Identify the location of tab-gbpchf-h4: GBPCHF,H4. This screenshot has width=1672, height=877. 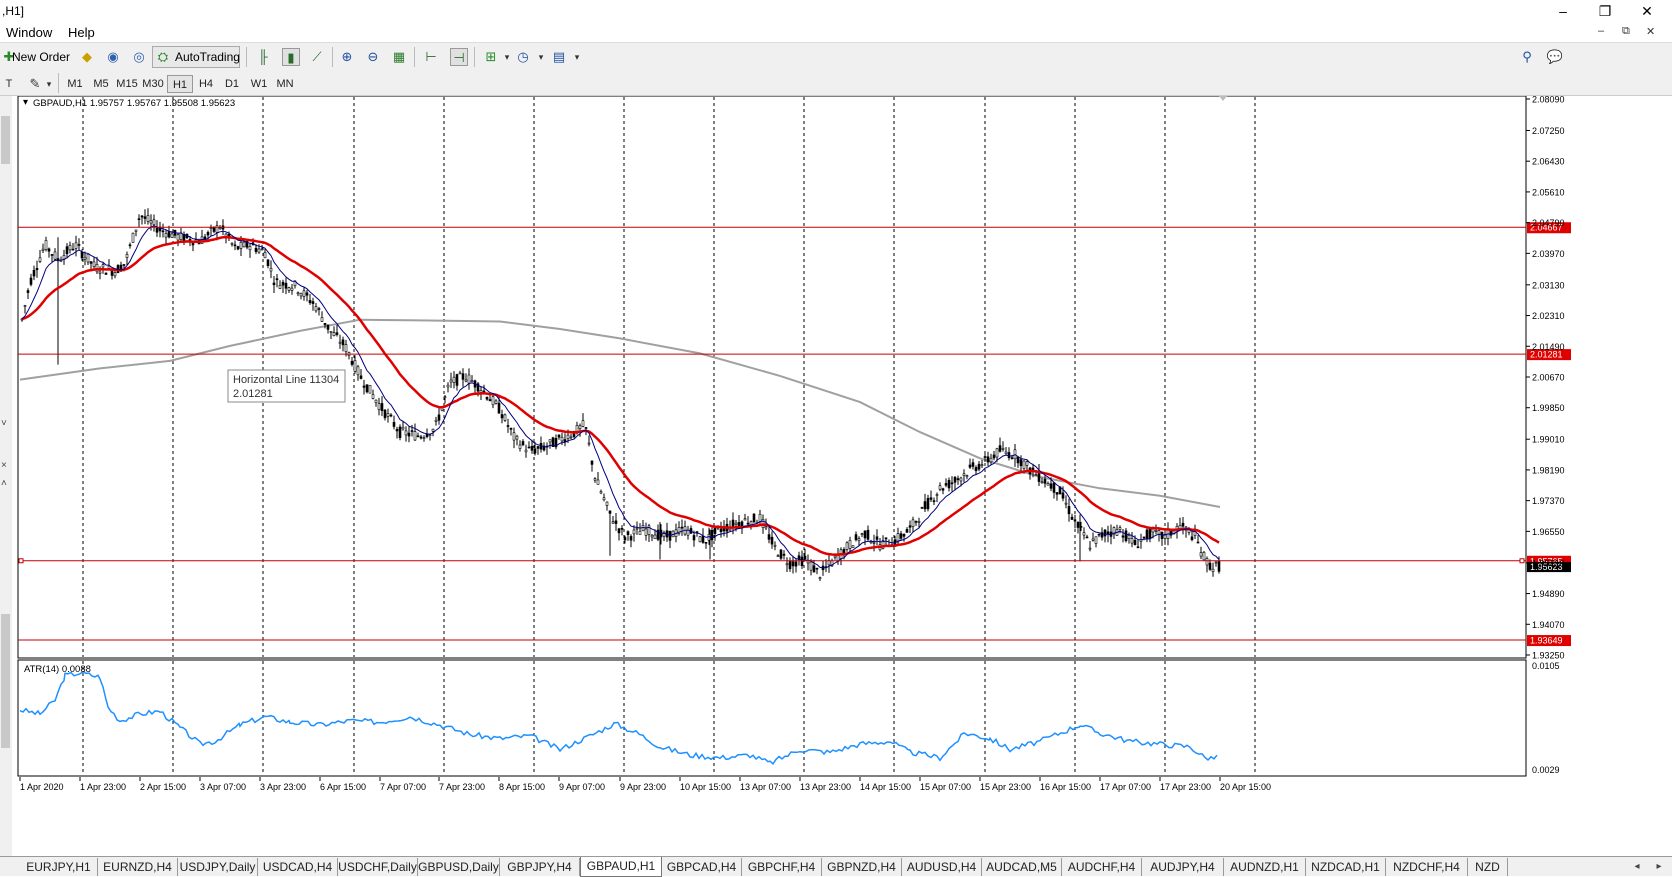
(782, 867).